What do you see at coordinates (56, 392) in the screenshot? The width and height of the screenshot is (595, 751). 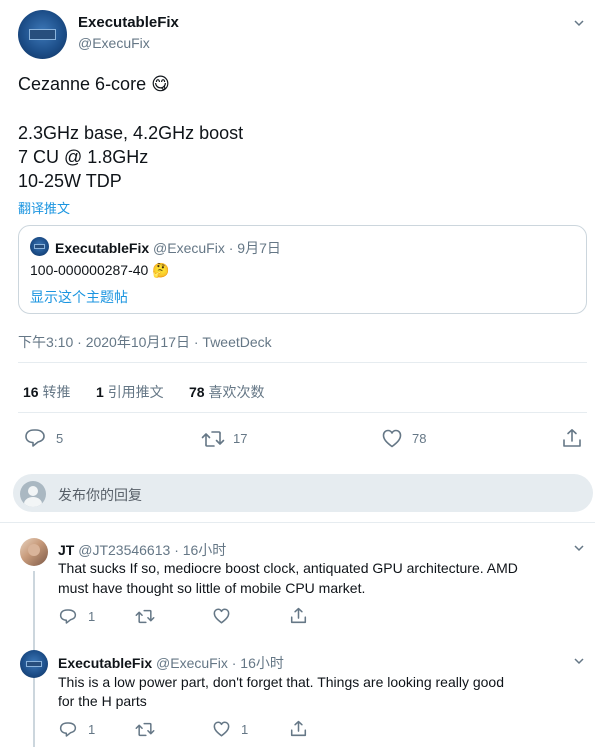 I see `retweets-label: 转推` at bounding box center [56, 392].